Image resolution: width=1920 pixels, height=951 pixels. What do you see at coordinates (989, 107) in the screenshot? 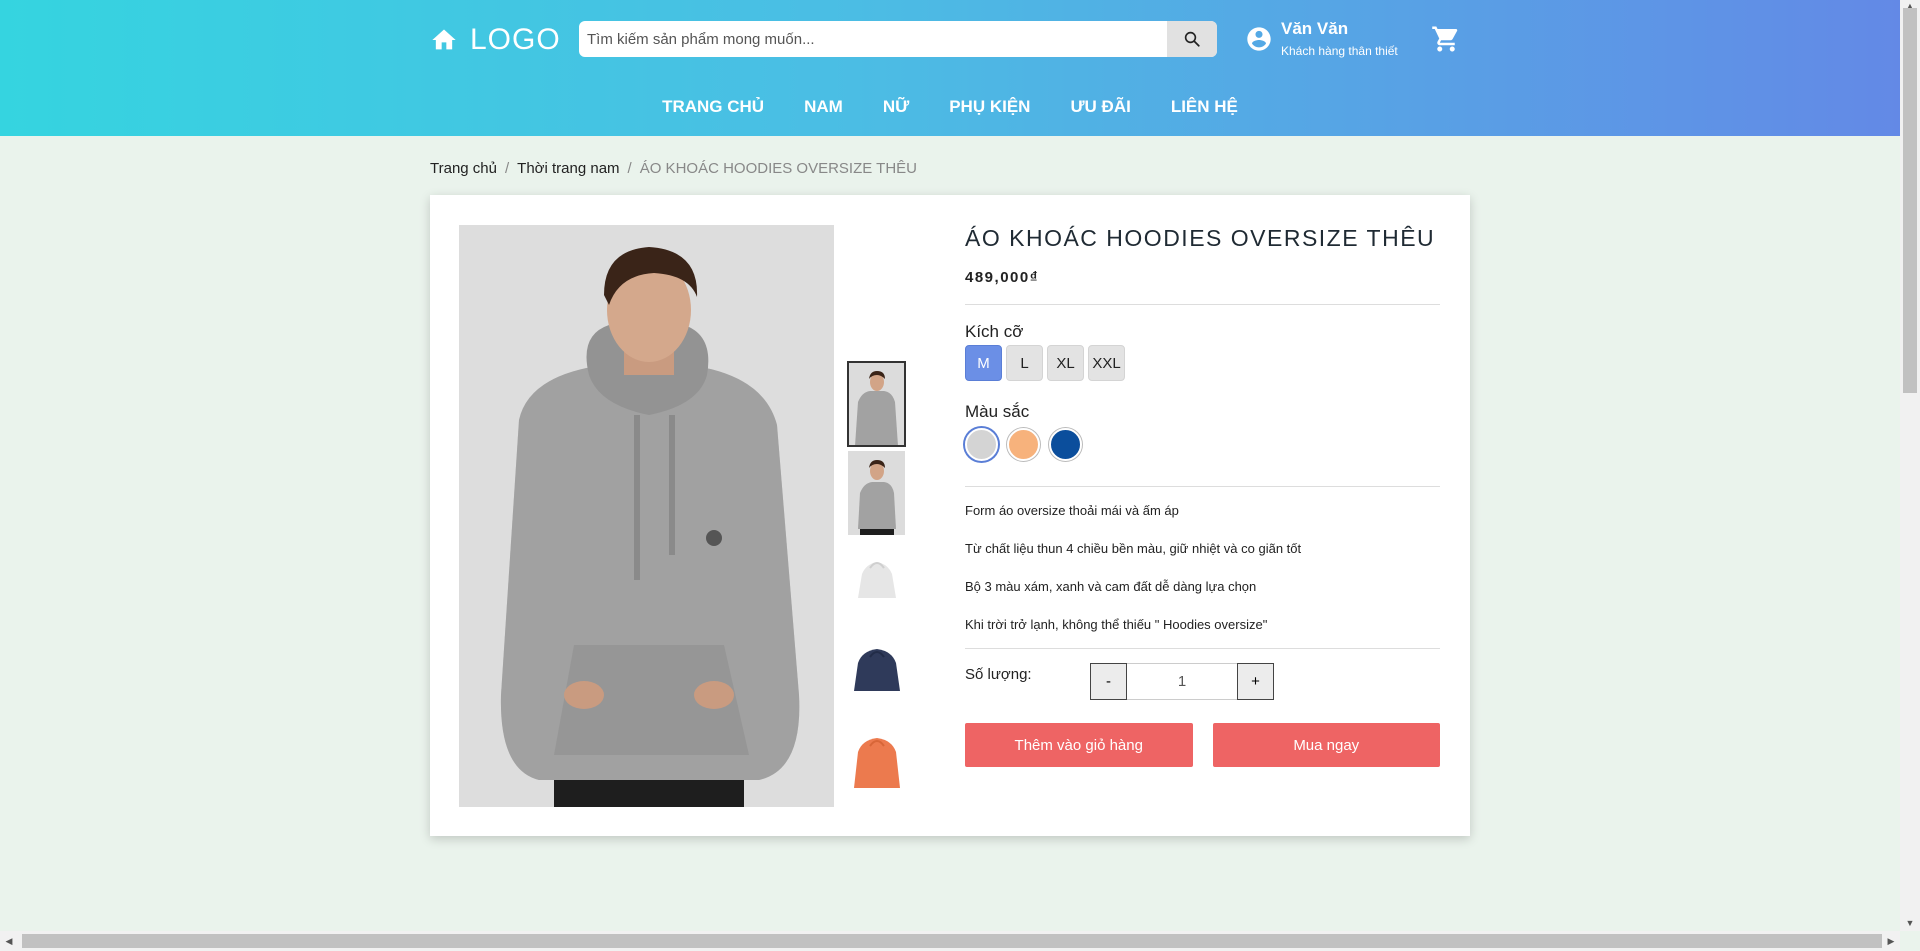
I see `nav-item-accessories: PHỤ KIỆN` at bounding box center [989, 107].